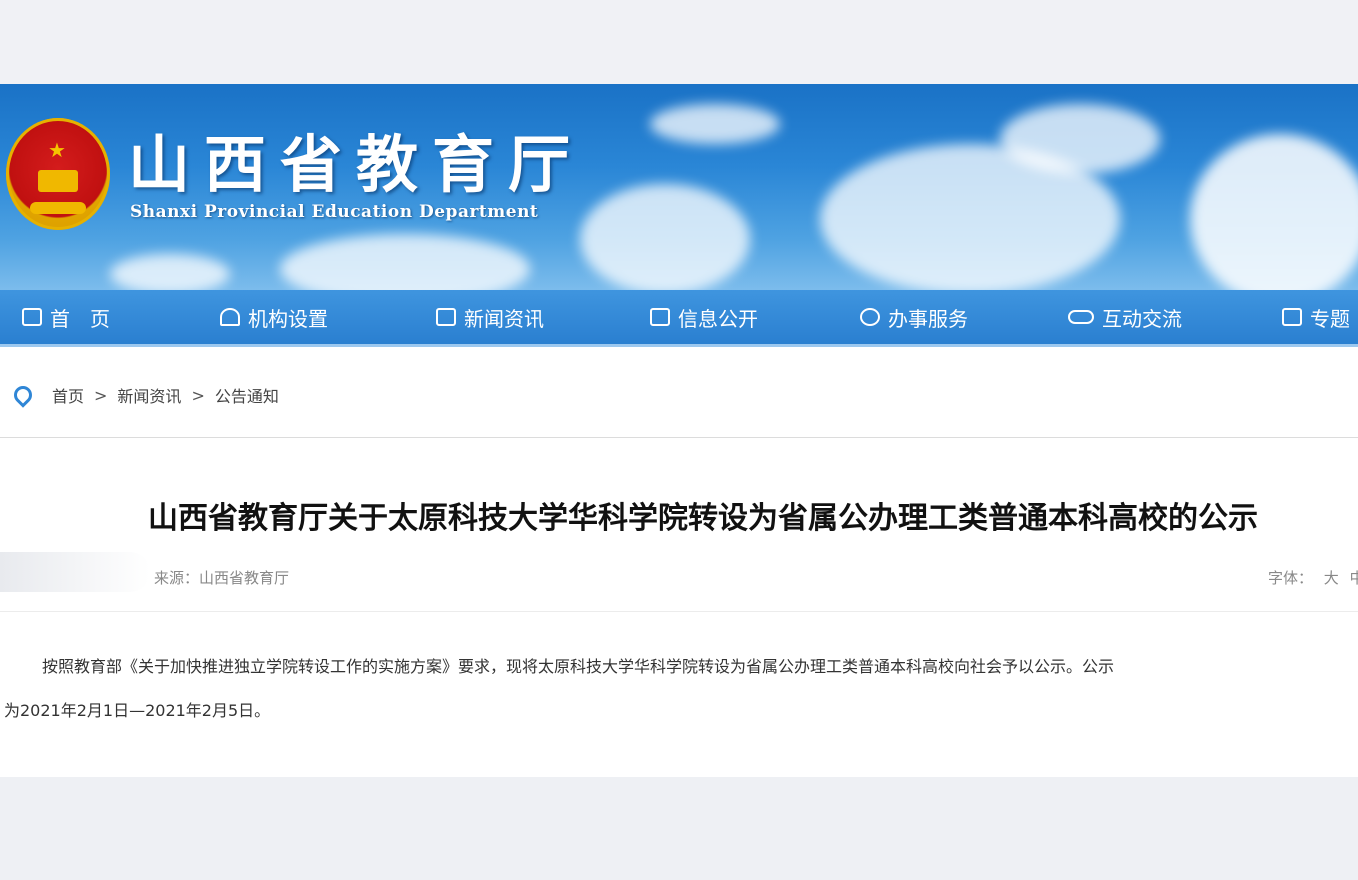 The width and height of the screenshot is (1358, 880). I want to click on breadcrumb: 首页 > 新闻资讯 > 公告通知, so click(144, 395).